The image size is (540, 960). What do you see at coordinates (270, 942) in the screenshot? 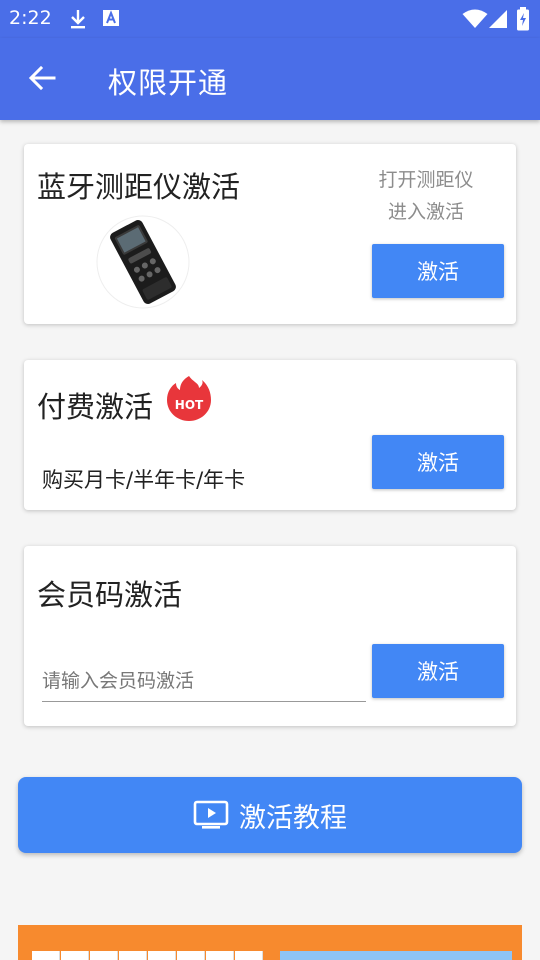
I see `ad-banner` at bounding box center [270, 942].